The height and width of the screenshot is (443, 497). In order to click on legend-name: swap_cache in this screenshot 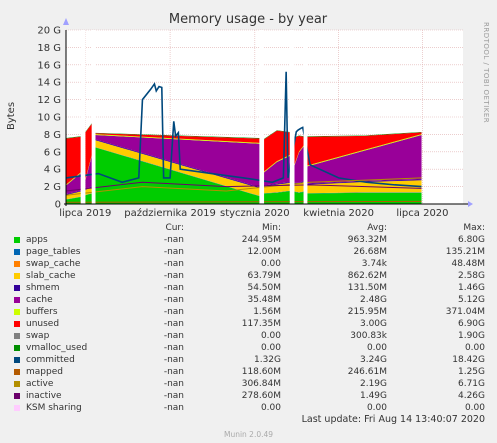, I will do `click(53, 264)`.